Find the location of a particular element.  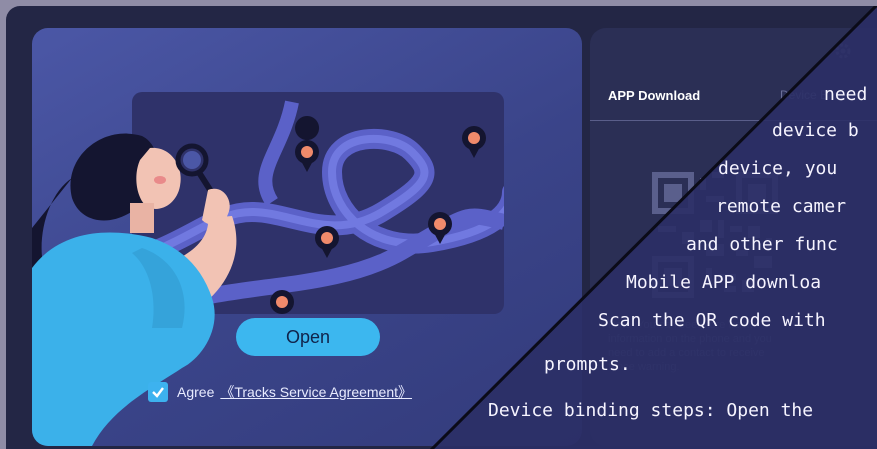

overlay-line: device, you is located at coordinates (778, 168).